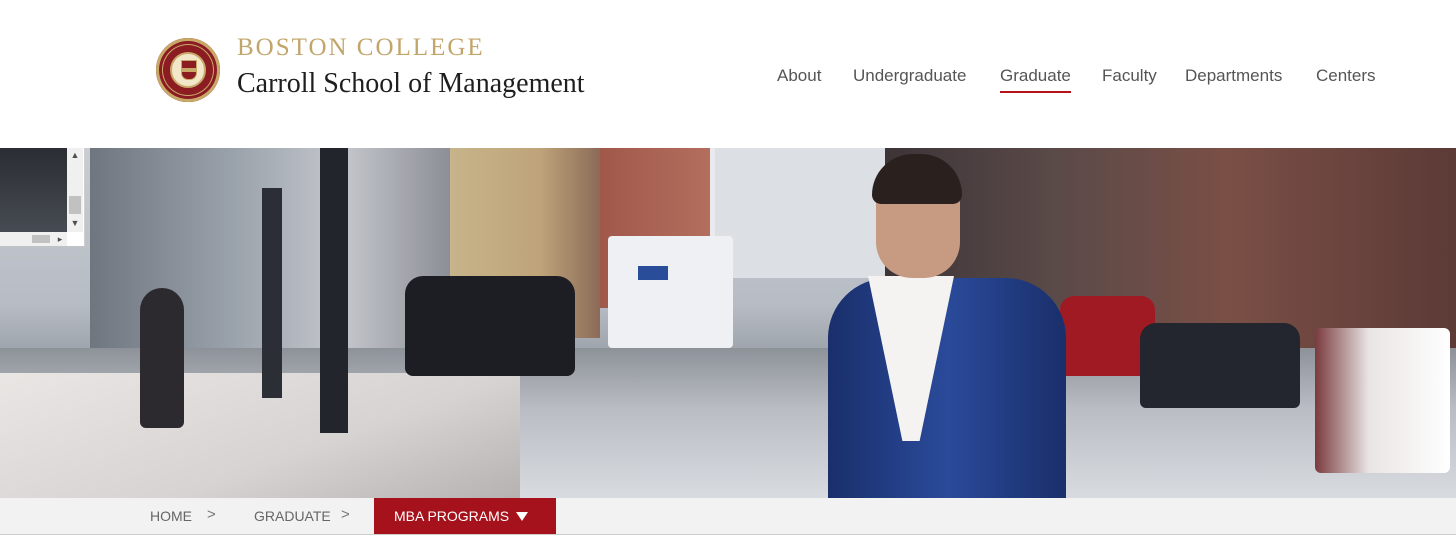  I want to click on hero-sign-pole, so click(334, 290).